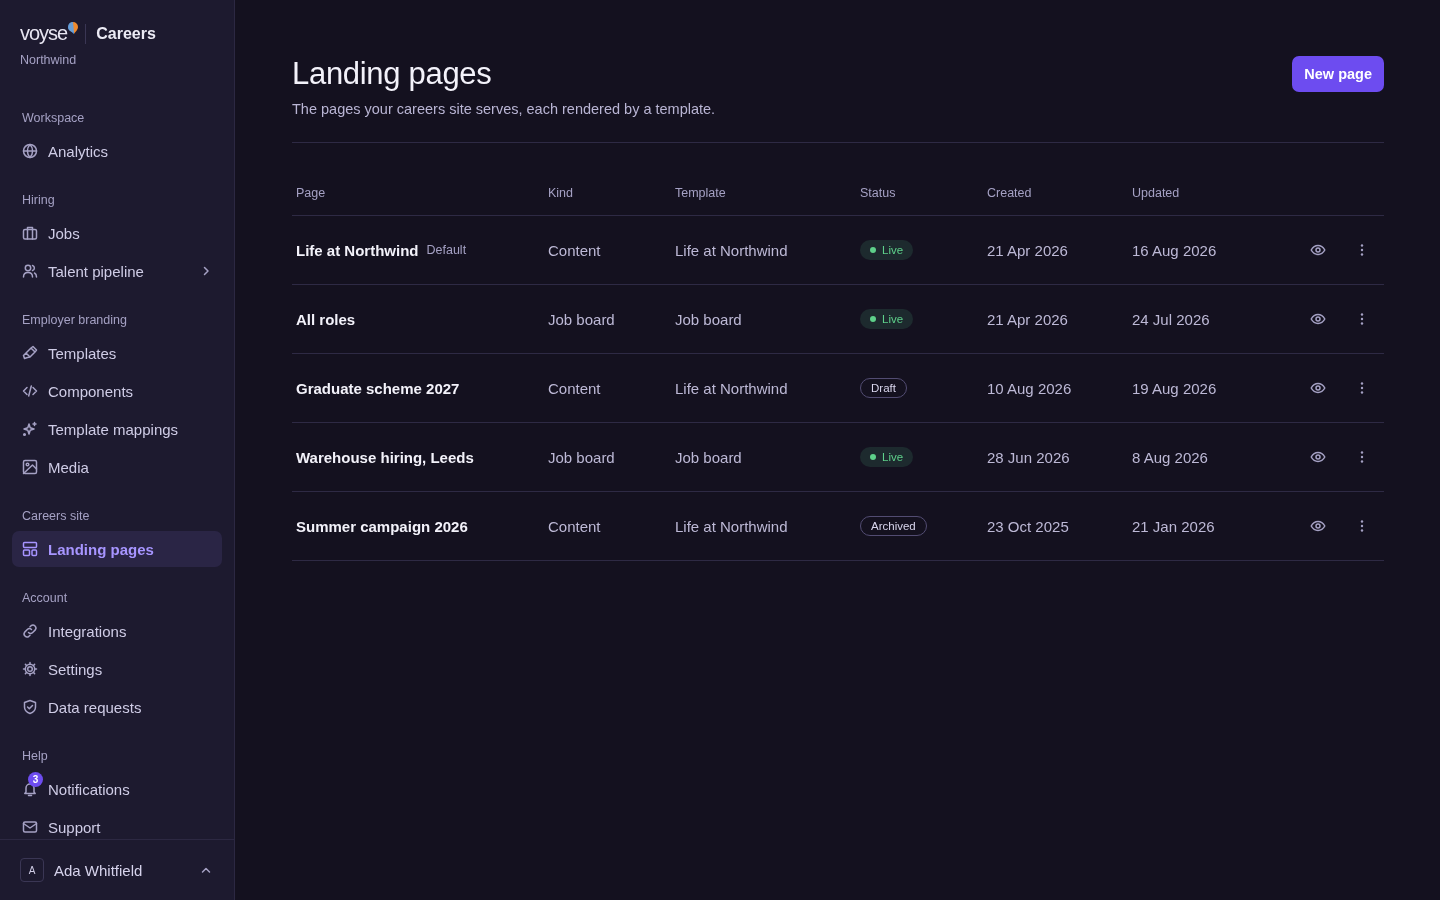 The height and width of the screenshot is (900, 1440). What do you see at coordinates (117, 233) in the screenshot?
I see `sidebar-item: Jobs` at bounding box center [117, 233].